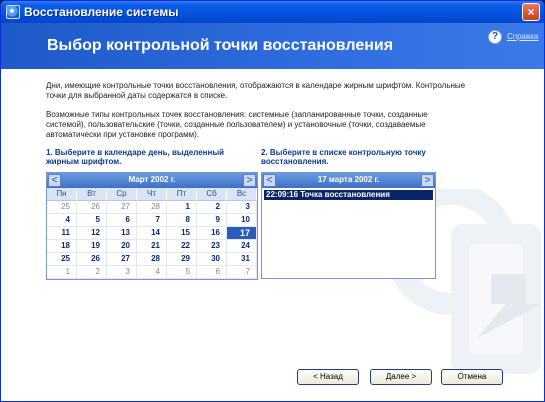 This screenshot has height=402, width=545. What do you see at coordinates (522, 36) in the screenshot?
I see `help-link: Справка` at bounding box center [522, 36].